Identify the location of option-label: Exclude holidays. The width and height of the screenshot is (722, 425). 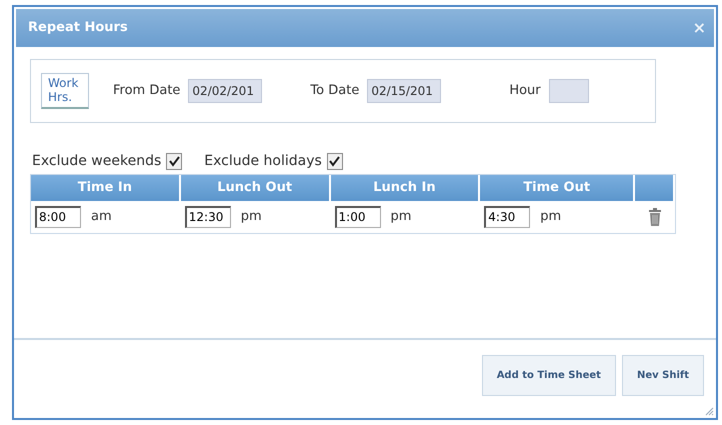
(263, 161).